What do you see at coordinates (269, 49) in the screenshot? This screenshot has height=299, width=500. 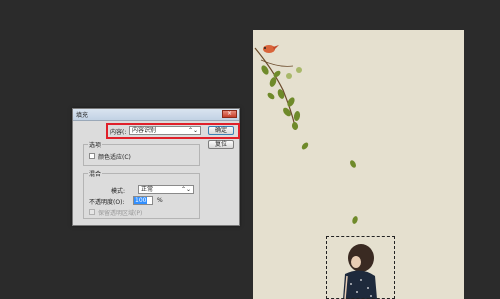 I see `bird-icon` at bounding box center [269, 49].